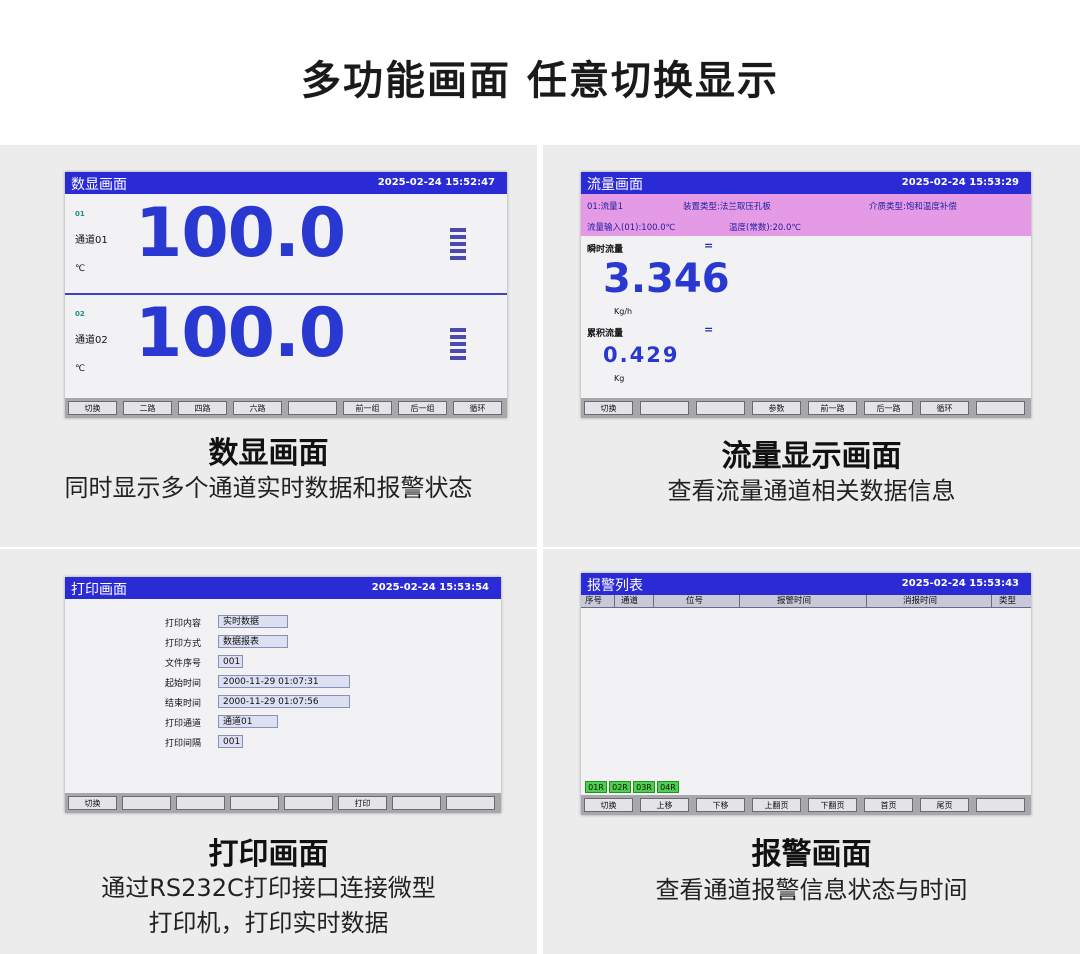 Image resolution: width=1080 pixels, height=954 pixels. What do you see at coordinates (888, 408) in the screenshot?
I see `softkey-next-way: 后一路` at bounding box center [888, 408].